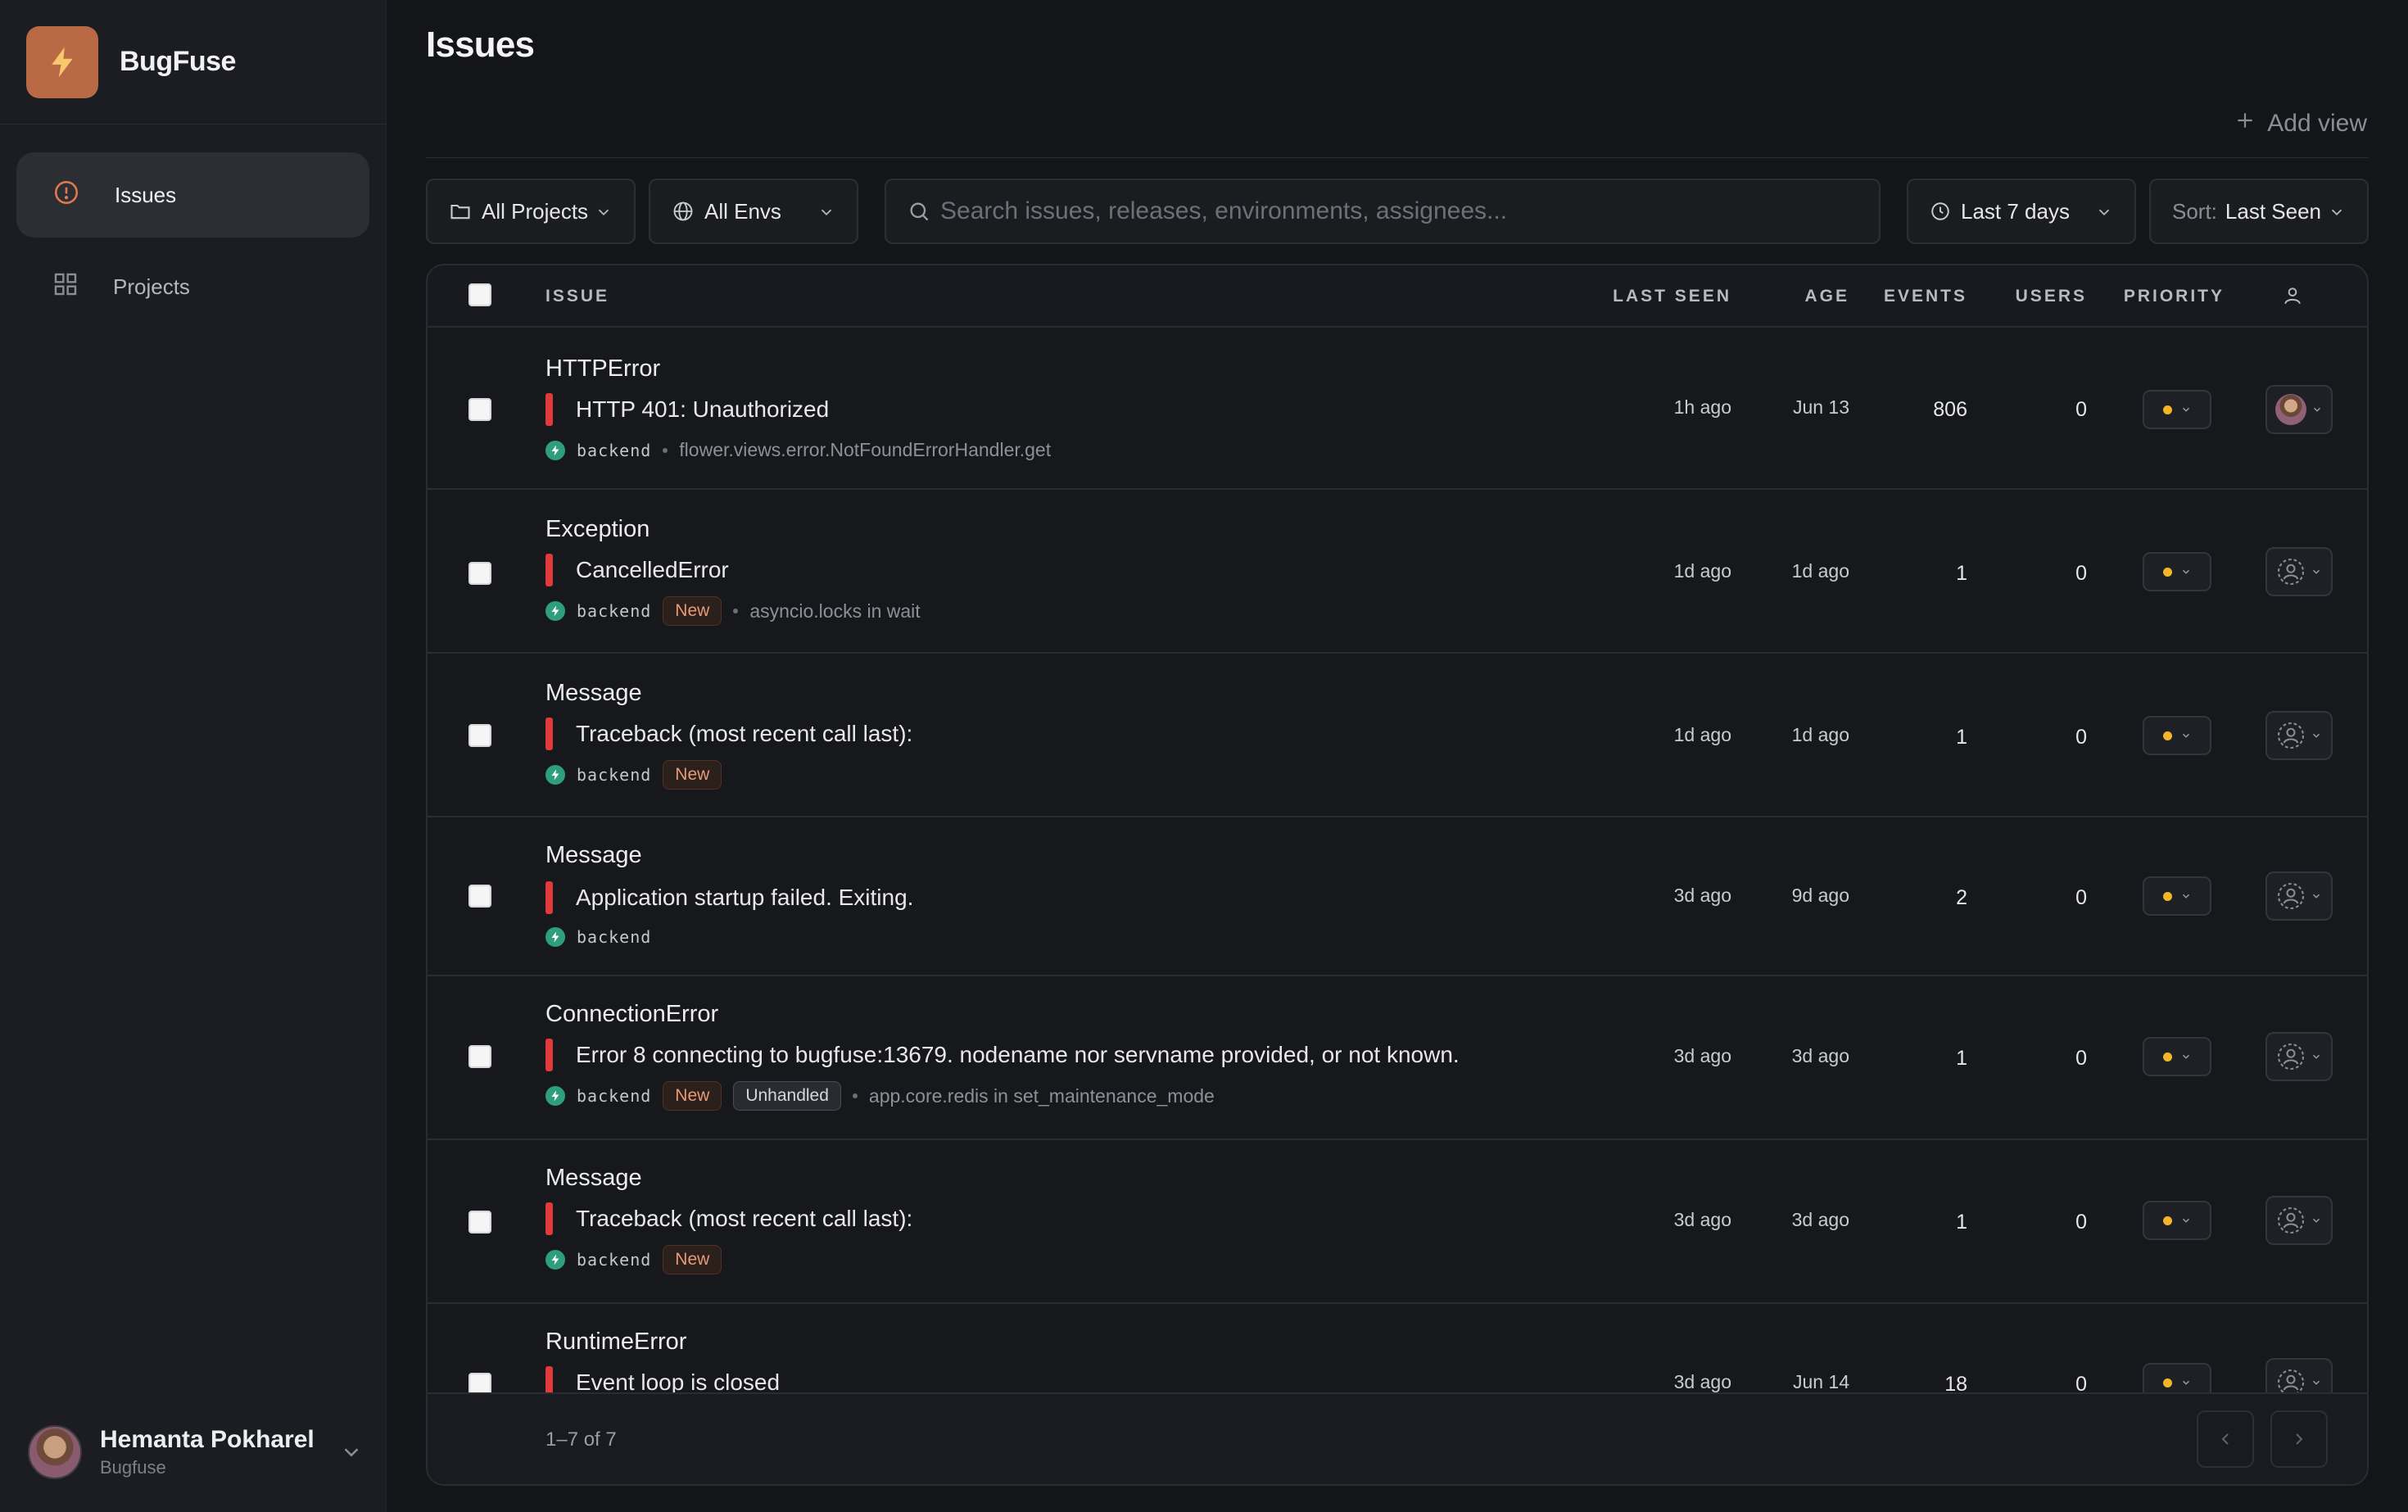 The height and width of the screenshot is (1512, 2408). I want to click on select-all-checkbox, so click(479, 294).